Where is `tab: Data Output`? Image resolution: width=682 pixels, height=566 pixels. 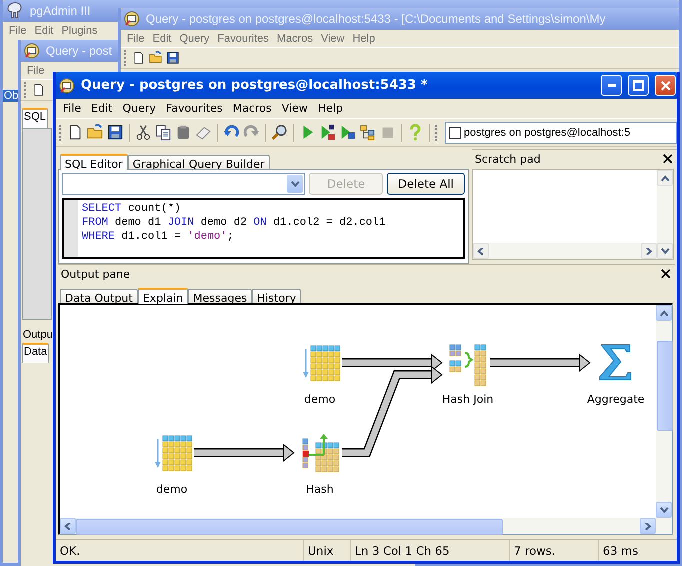
tab: Data Output is located at coordinates (99, 296).